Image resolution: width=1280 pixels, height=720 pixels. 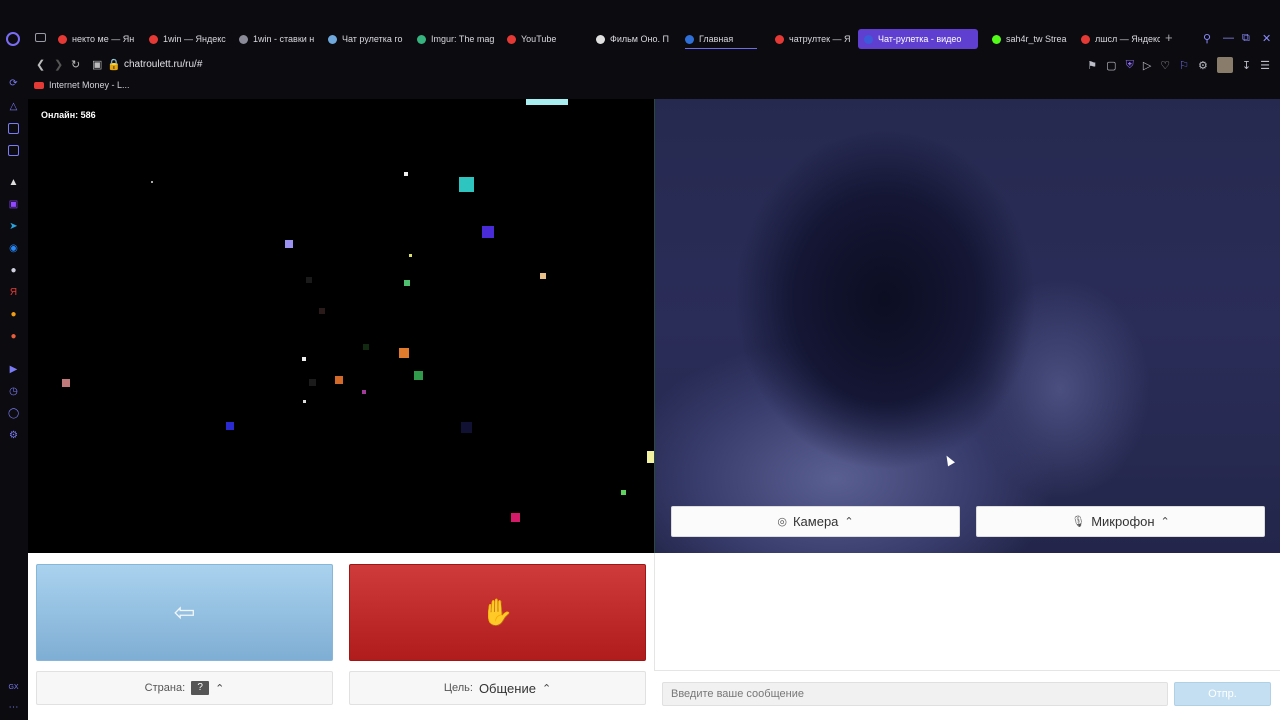 I want to click on goal-select: Цель: Общение ⌃, so click(x=497, y=688).